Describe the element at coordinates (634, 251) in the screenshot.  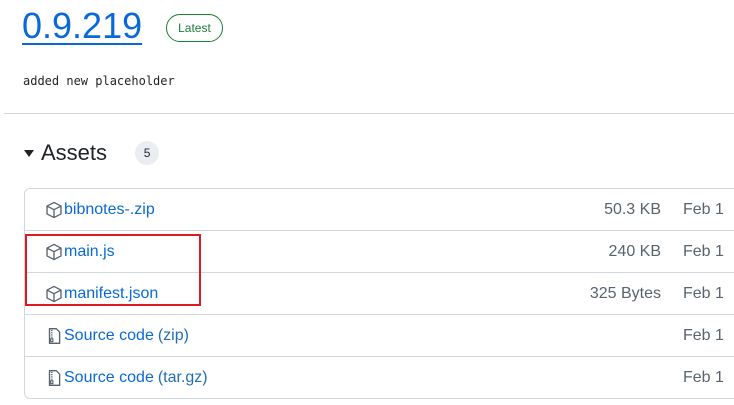
I see `asset-size: 240 KB` at that location.